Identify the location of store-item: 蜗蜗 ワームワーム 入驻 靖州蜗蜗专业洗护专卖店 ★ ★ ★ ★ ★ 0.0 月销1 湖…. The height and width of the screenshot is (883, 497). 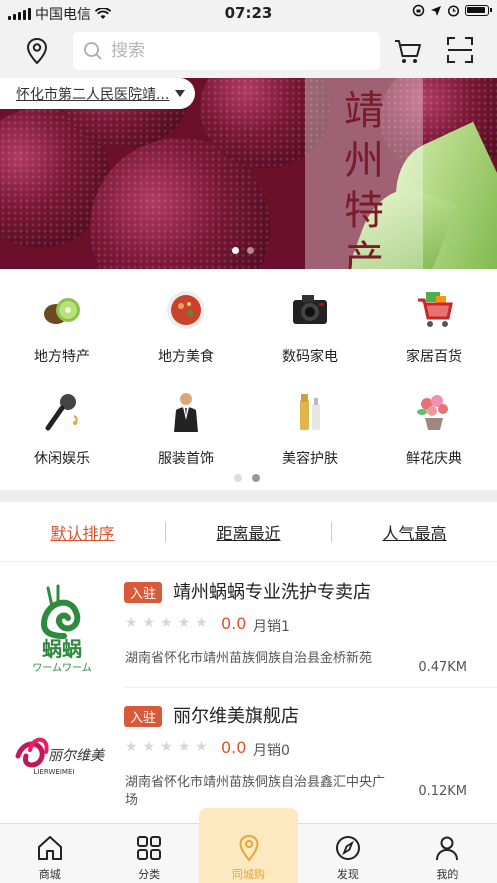
(248, 626).